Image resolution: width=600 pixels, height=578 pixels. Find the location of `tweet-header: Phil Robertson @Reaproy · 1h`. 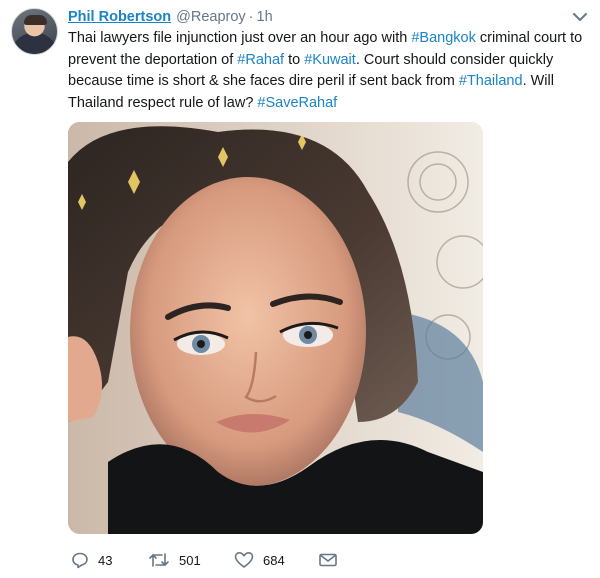

tweet-header: Phil Robertson @Reaproy · 1h is located at coordinates (170, 18).